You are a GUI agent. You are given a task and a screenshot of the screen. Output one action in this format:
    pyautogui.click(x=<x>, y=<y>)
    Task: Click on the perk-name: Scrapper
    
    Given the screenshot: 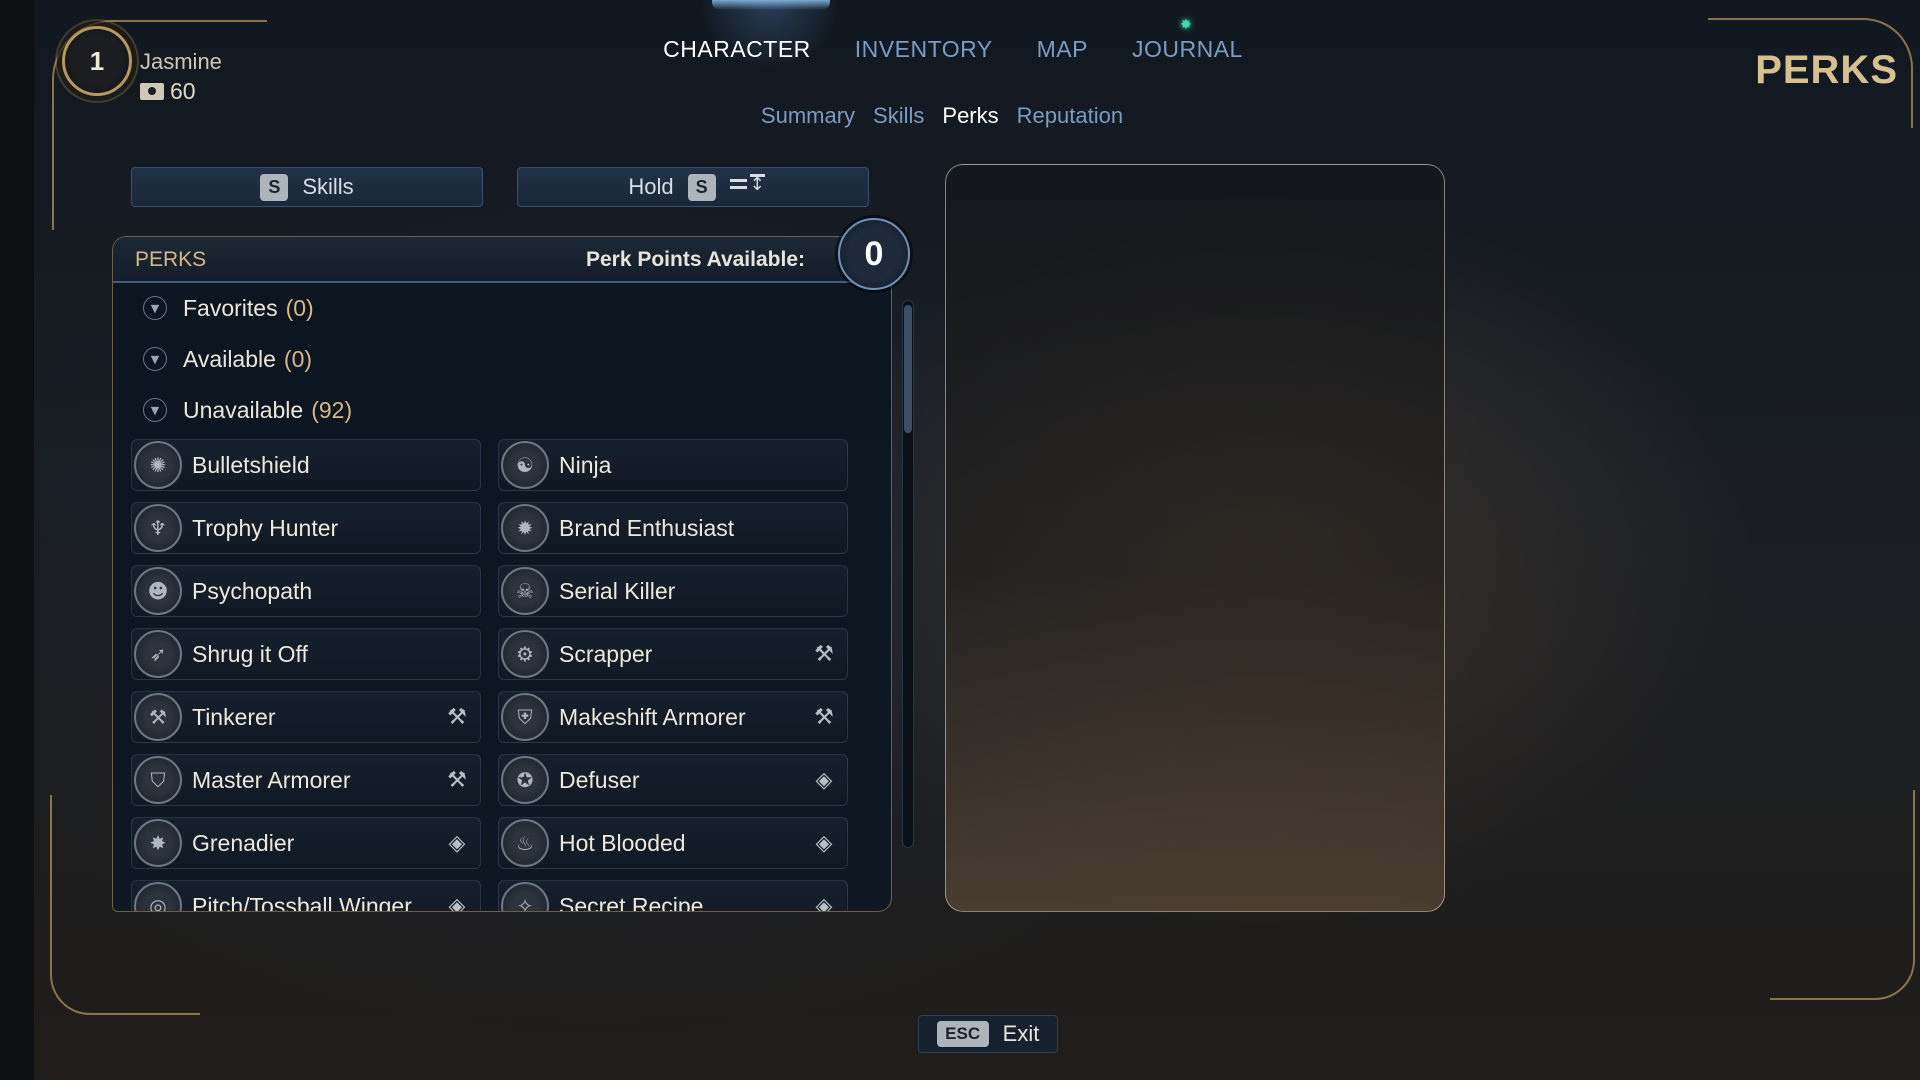 What is the action you would take?
    pyautogui.click(x=606, y=653)
    